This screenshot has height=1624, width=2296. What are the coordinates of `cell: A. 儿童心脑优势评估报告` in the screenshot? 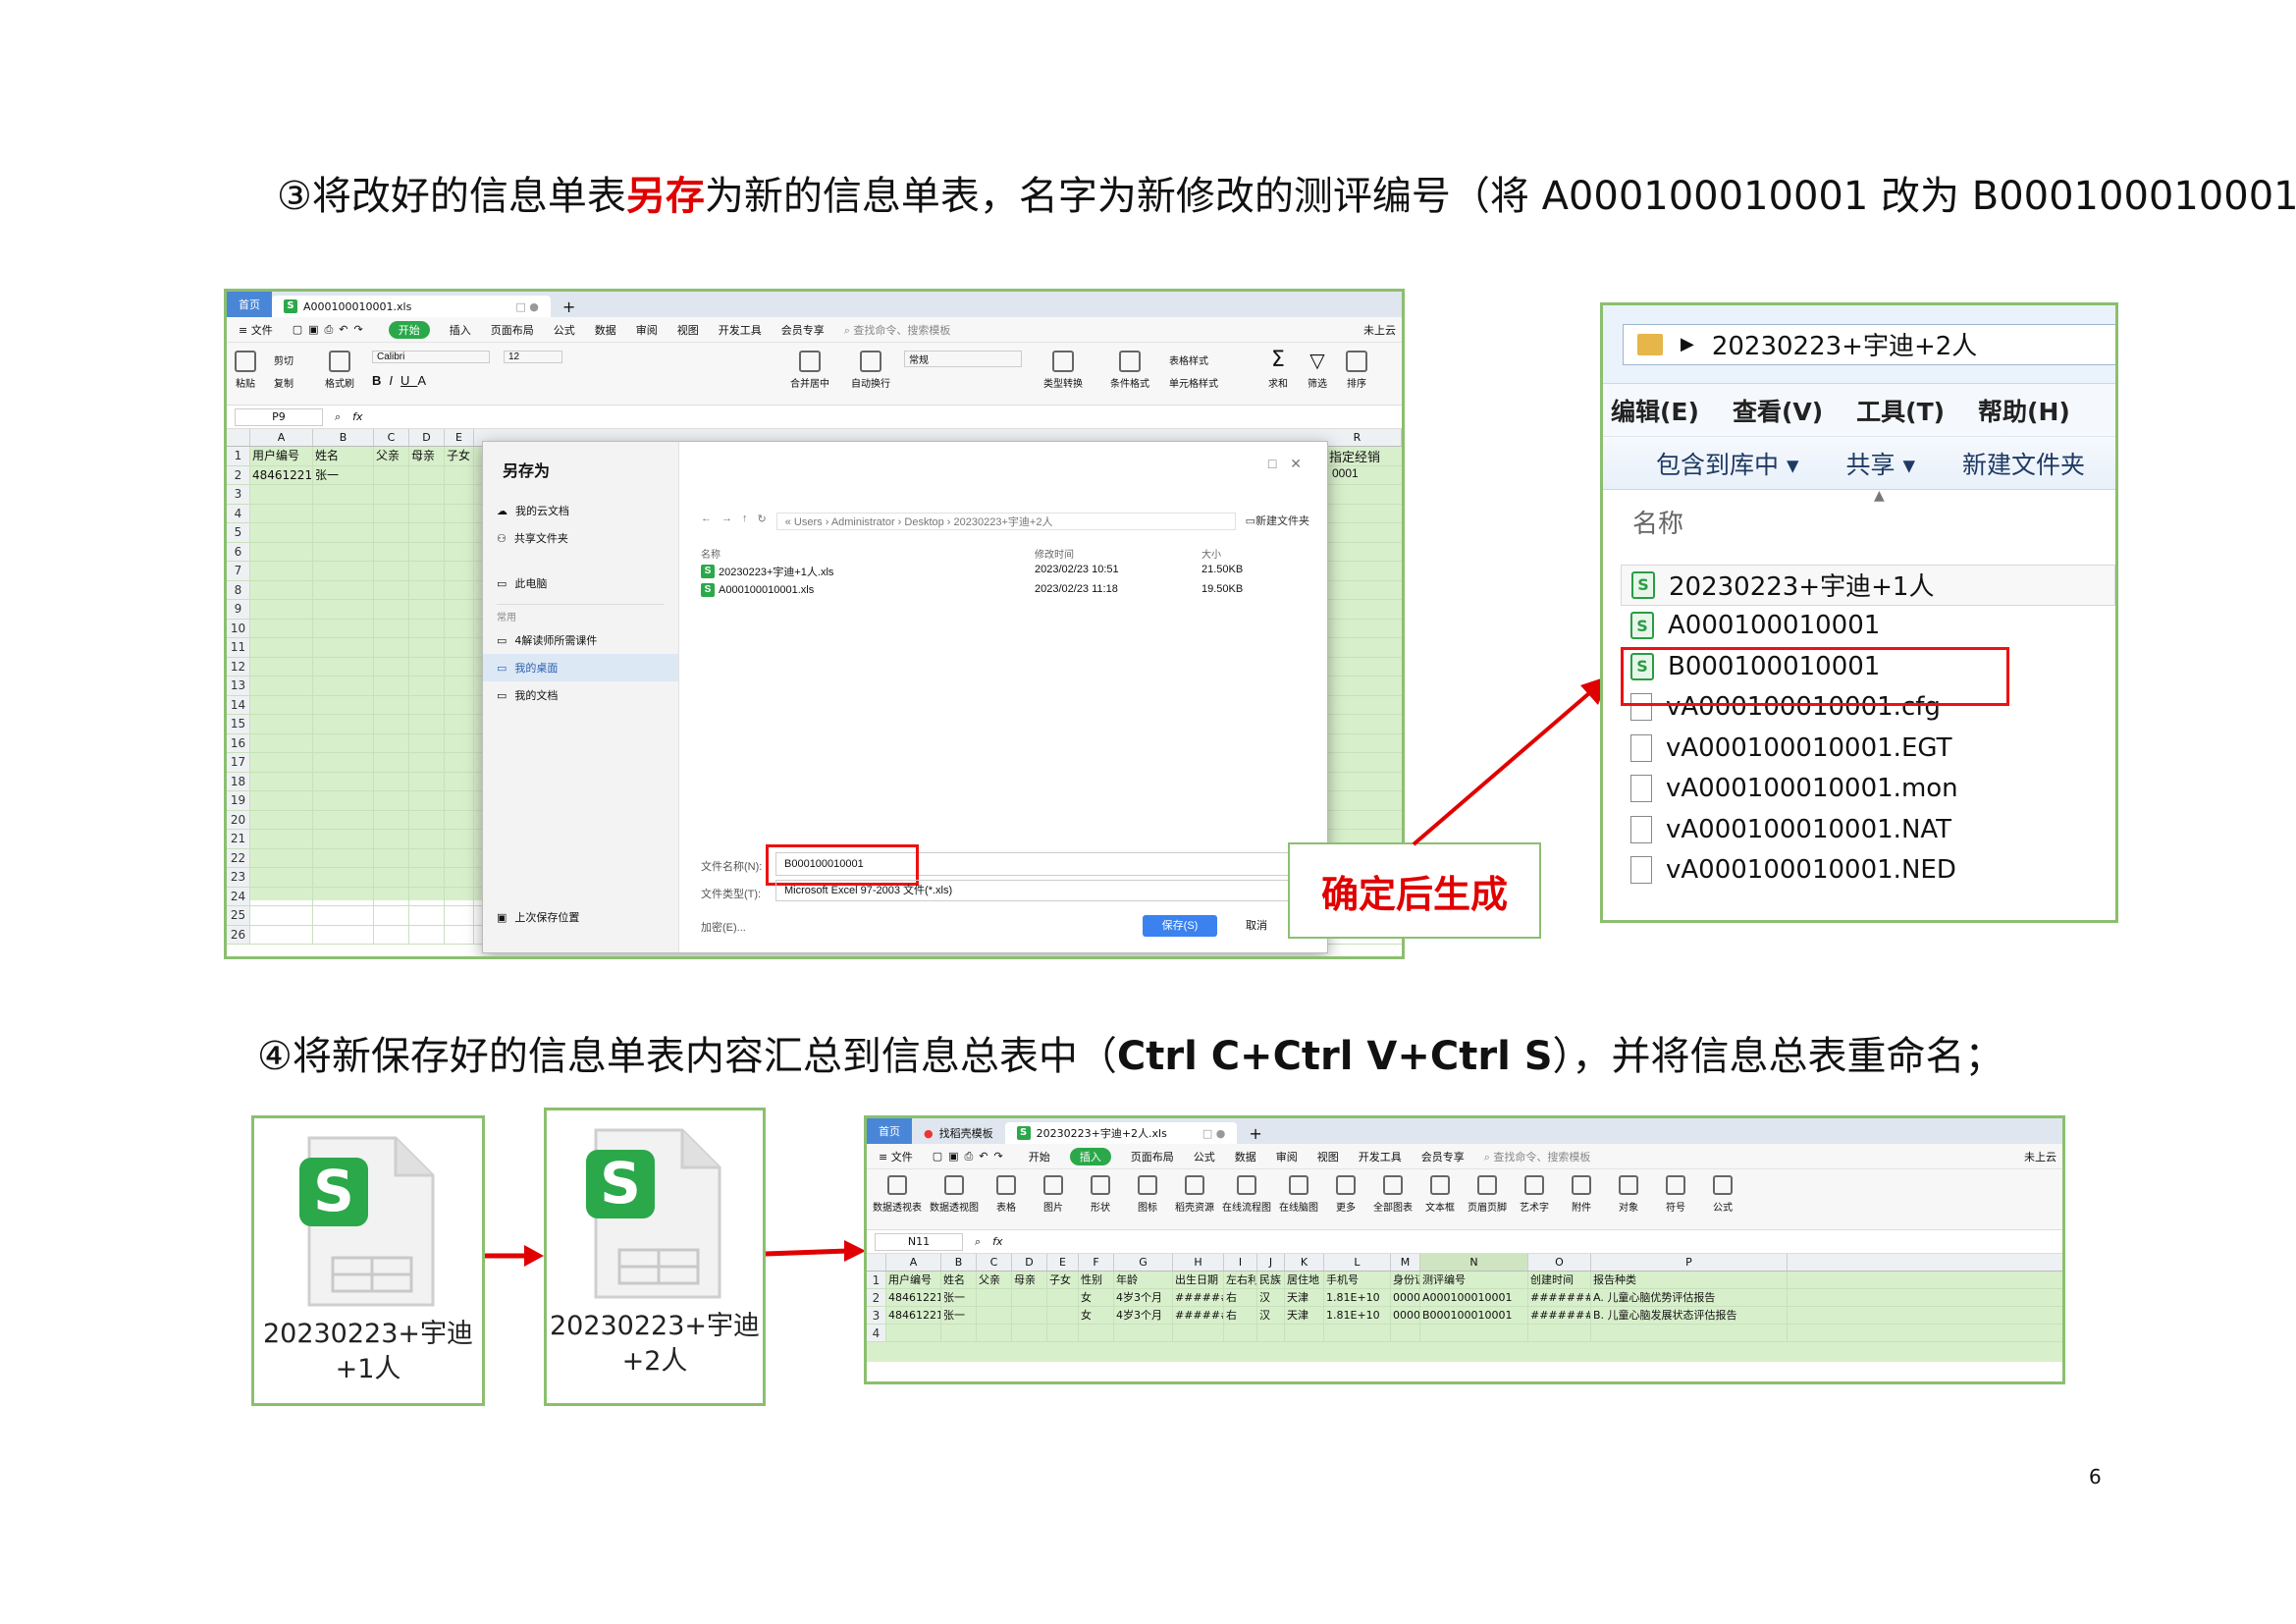 It's located at (1689, 1297).